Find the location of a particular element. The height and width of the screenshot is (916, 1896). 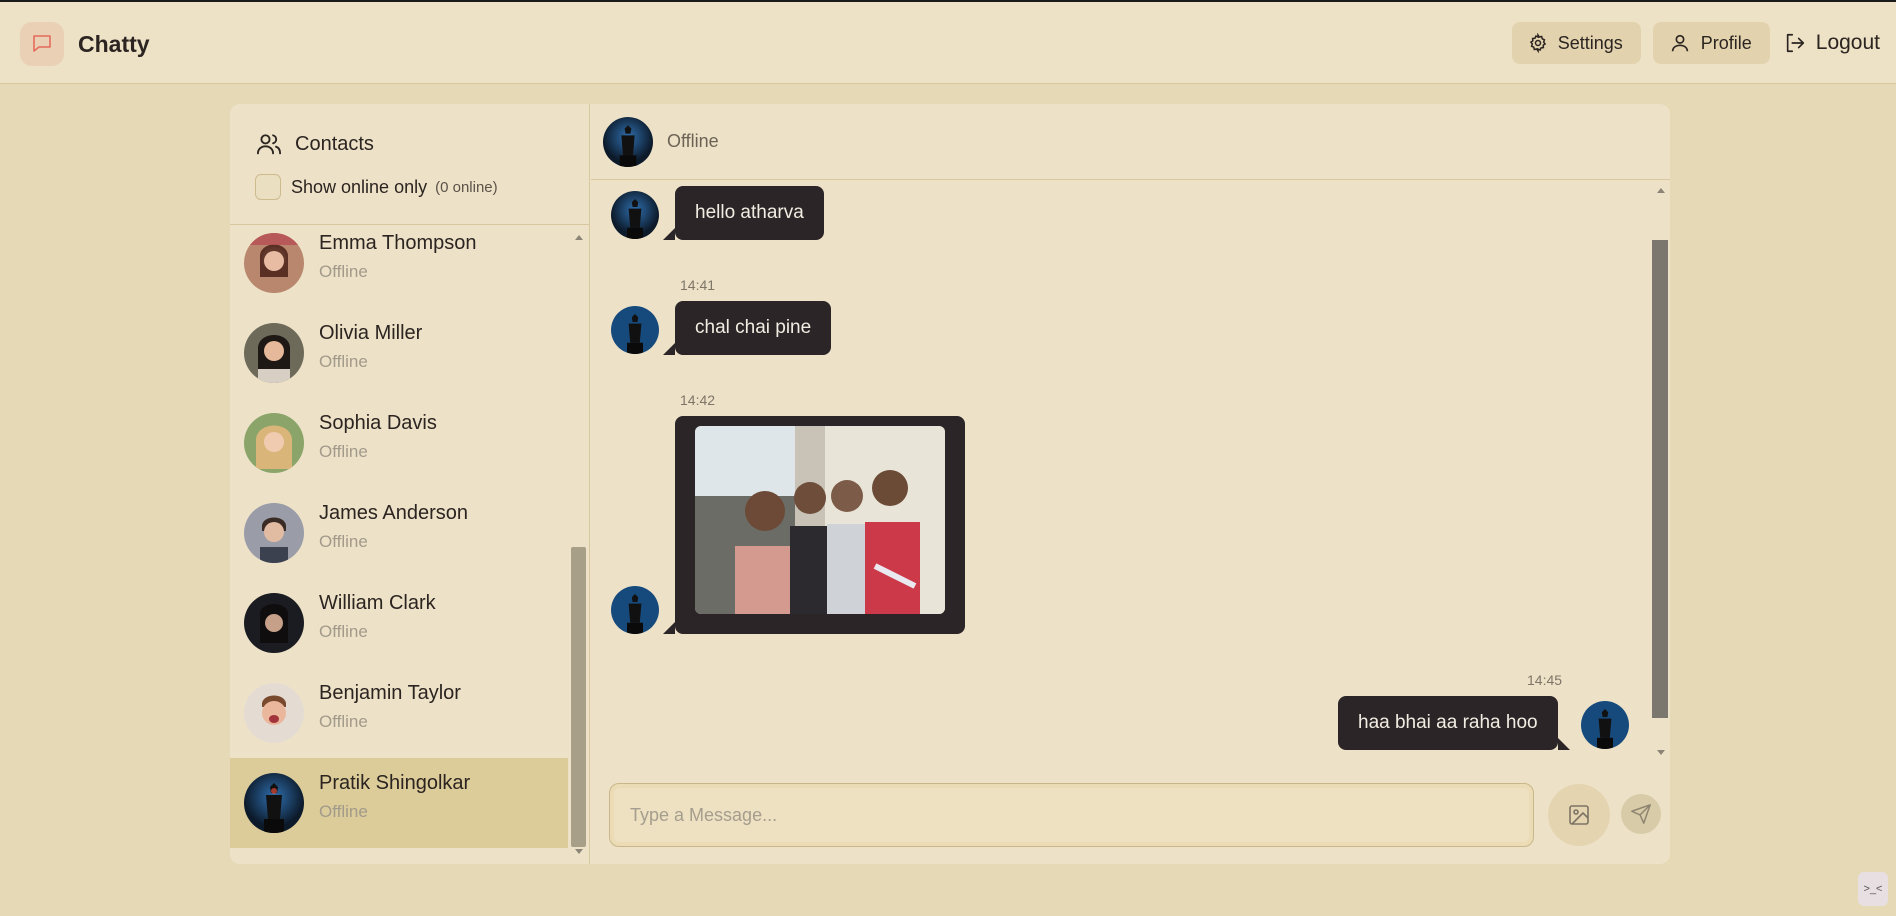

contact-item: William Clark Offline is located at coordinates (399, 623).